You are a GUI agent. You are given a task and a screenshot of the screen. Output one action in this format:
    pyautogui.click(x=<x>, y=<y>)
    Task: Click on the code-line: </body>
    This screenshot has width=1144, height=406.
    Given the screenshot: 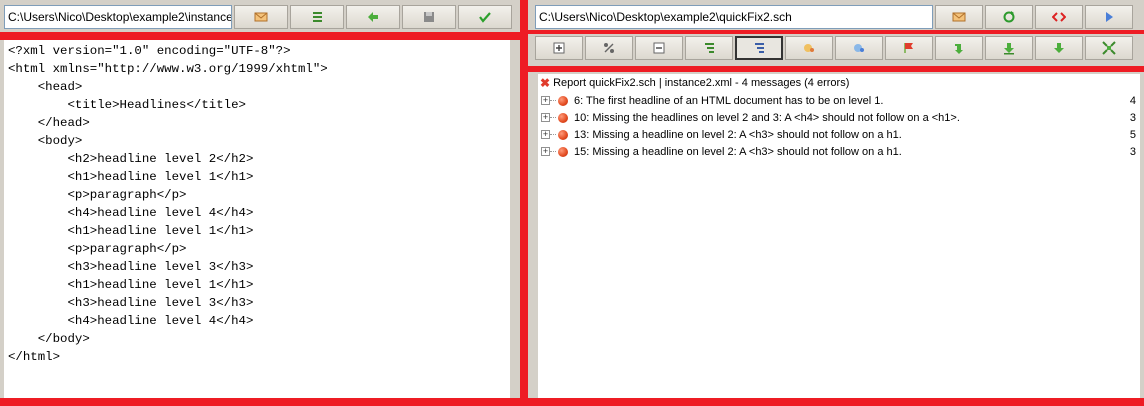 What is the action you would take?
    pyautogui.click(x=49, y=339)
    